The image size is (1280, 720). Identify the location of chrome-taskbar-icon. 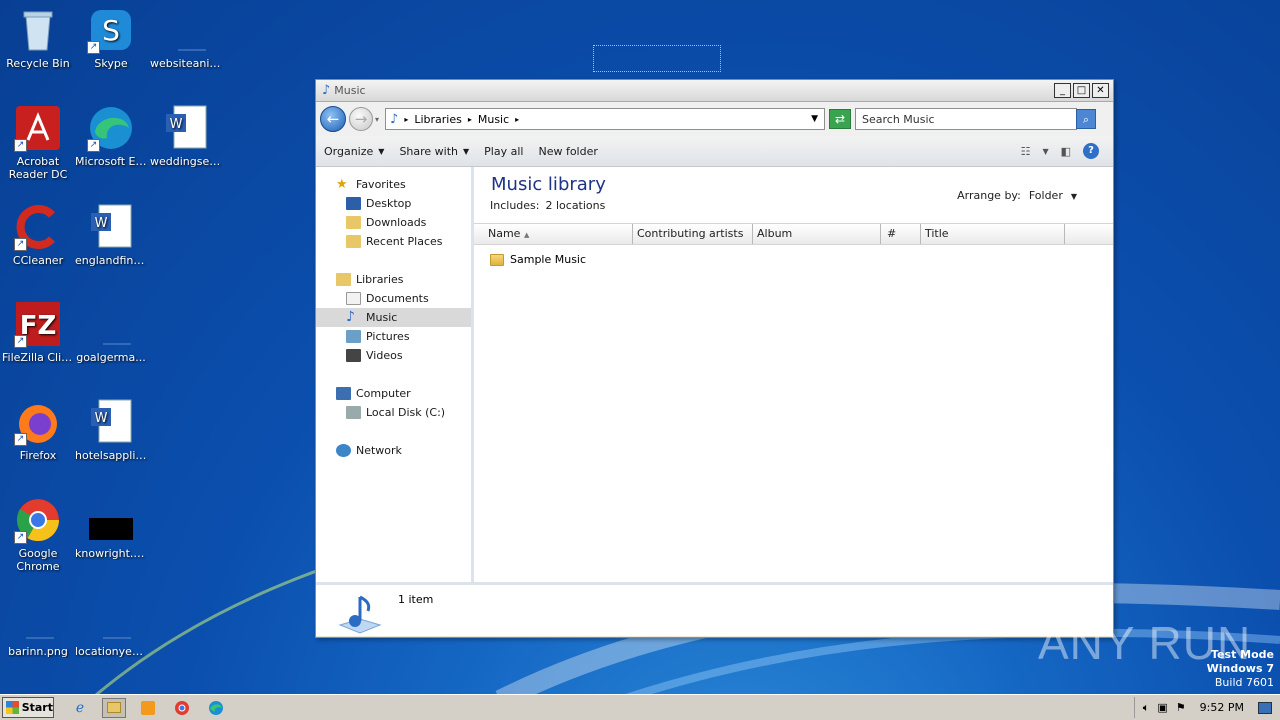
(182, 708).